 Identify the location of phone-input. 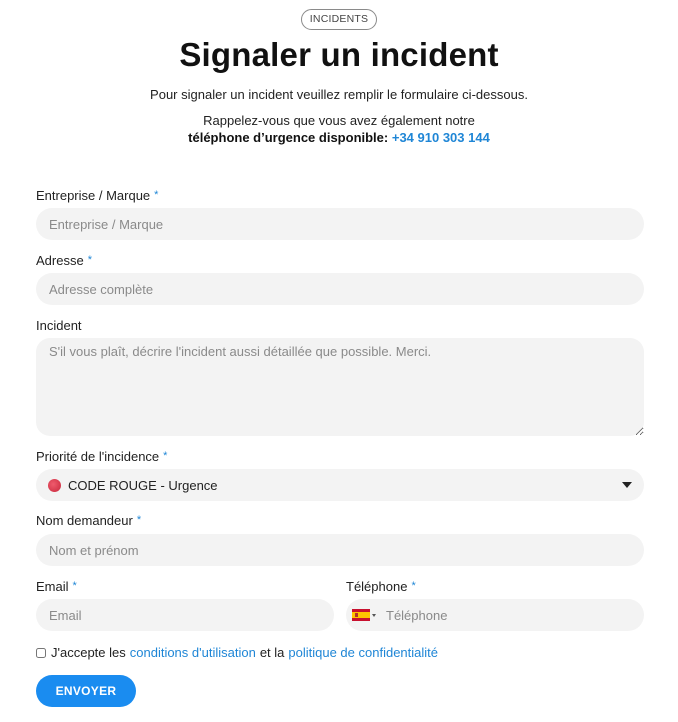
(495, 615).